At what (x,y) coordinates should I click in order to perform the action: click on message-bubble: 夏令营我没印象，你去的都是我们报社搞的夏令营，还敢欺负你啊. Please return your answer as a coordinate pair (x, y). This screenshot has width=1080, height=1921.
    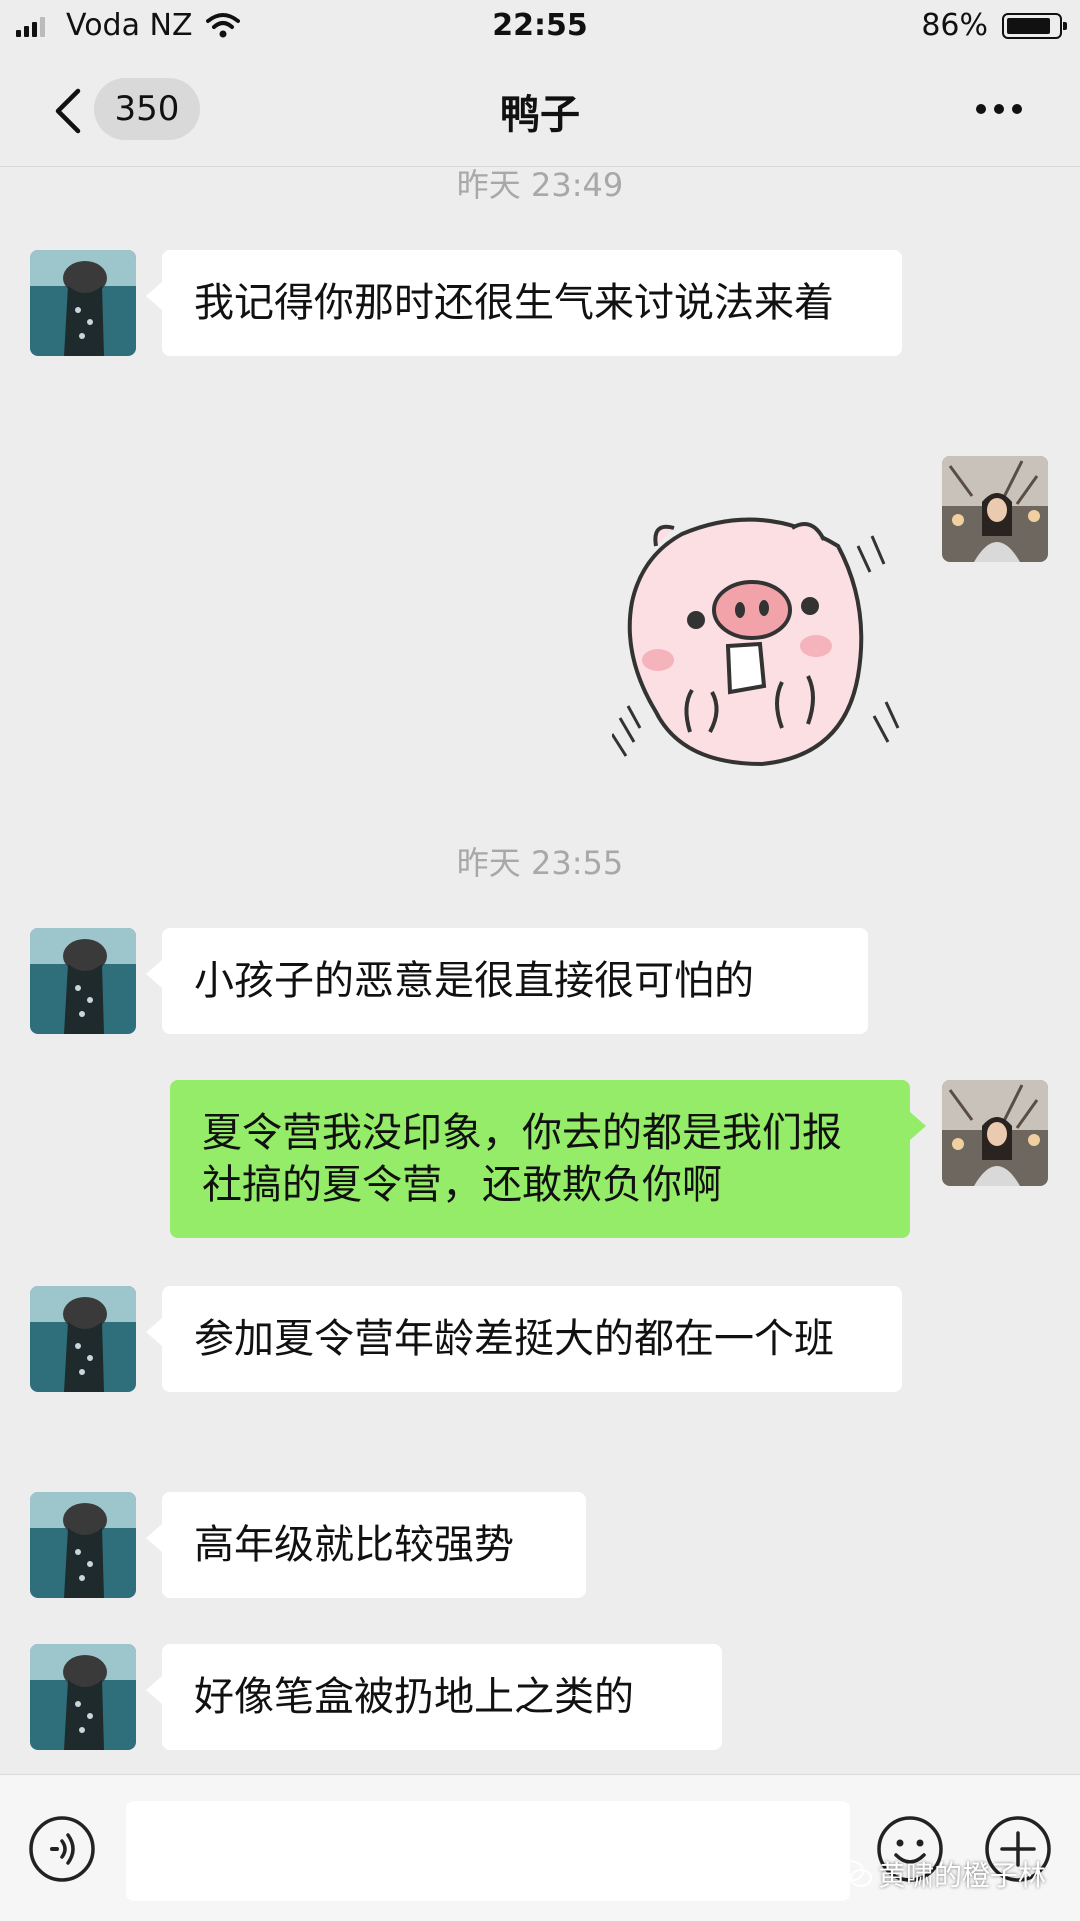
    Looking at the image, I should click on (548, 1159).